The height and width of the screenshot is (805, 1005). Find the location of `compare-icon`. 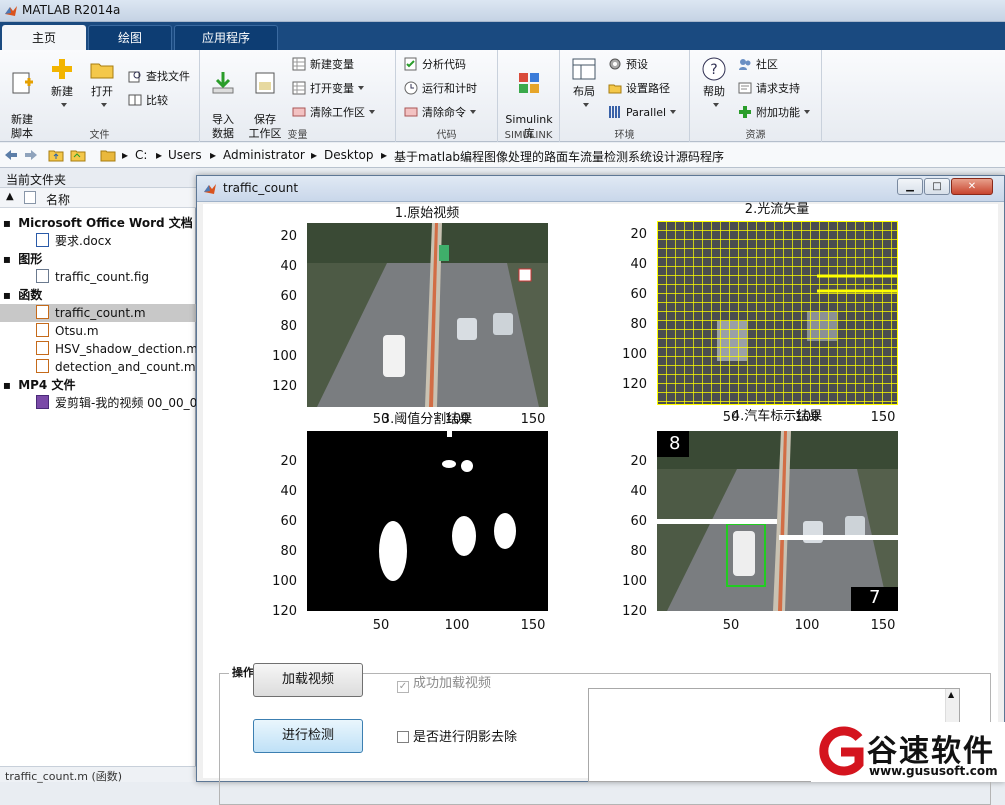

compare-icon is located at coordinates (135, 100).